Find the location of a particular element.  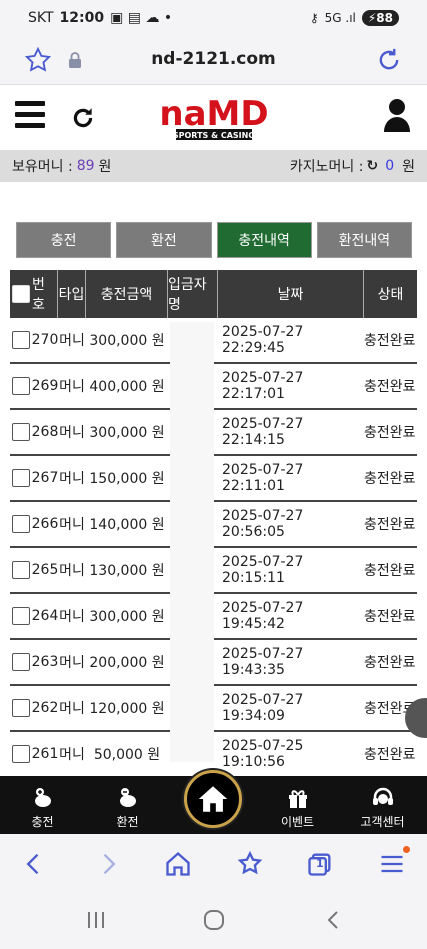

tab-withdraw: 환전 is located at coordinates (164, 240).